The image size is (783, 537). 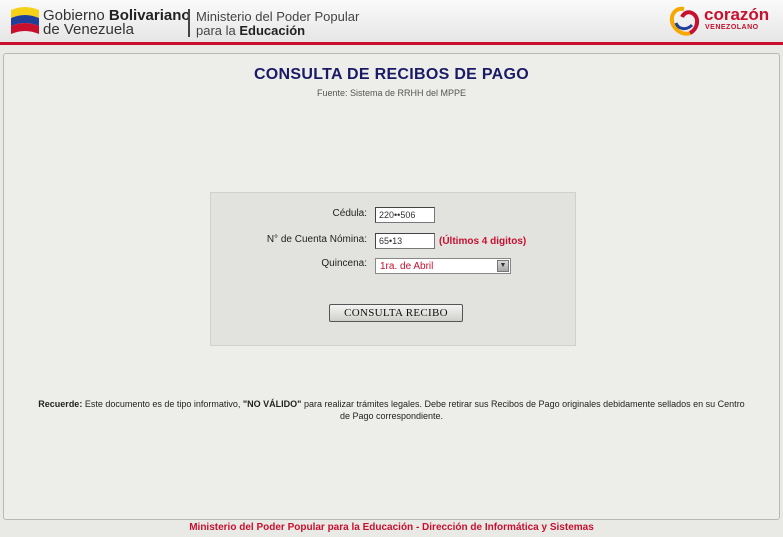 I want to click on consulta-recibo-button: CONSULTA RECIBO, so click(x=396, y=313).